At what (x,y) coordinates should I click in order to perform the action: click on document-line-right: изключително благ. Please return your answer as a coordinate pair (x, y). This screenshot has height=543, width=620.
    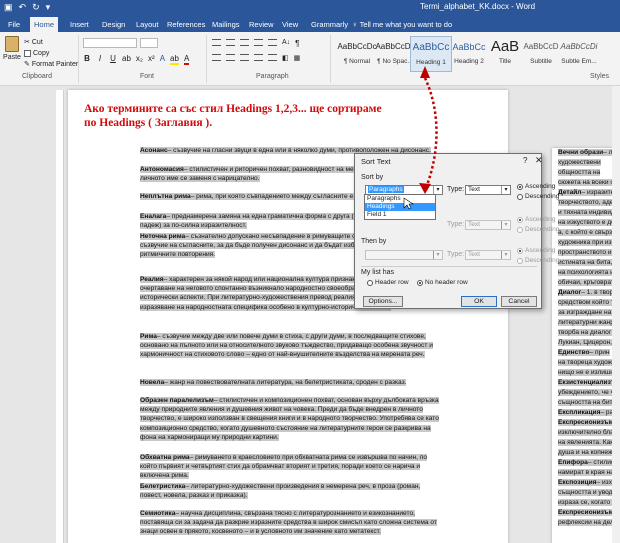
    Looking at the image, I should click on (589, 432).